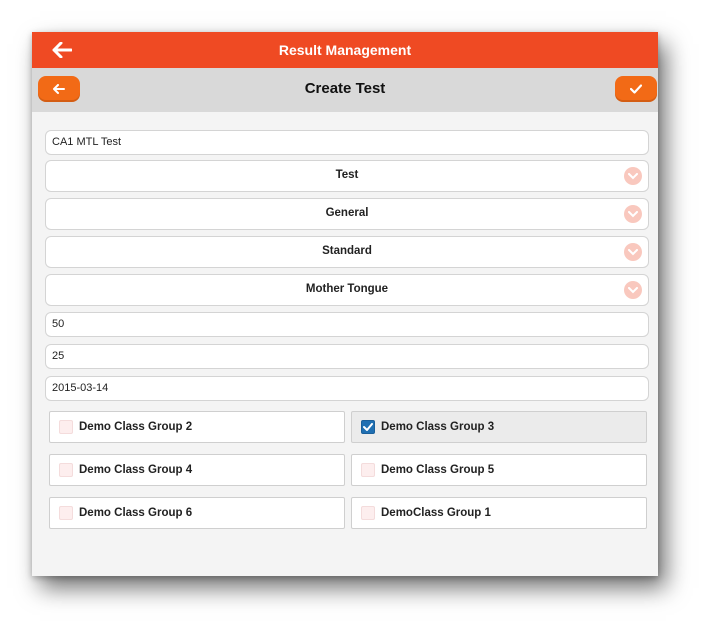 Image resolution: width=723 pixels, height=641 pixels. I want to click on class-group-checkbox: DemoClass Group 1, so click(499, 513).